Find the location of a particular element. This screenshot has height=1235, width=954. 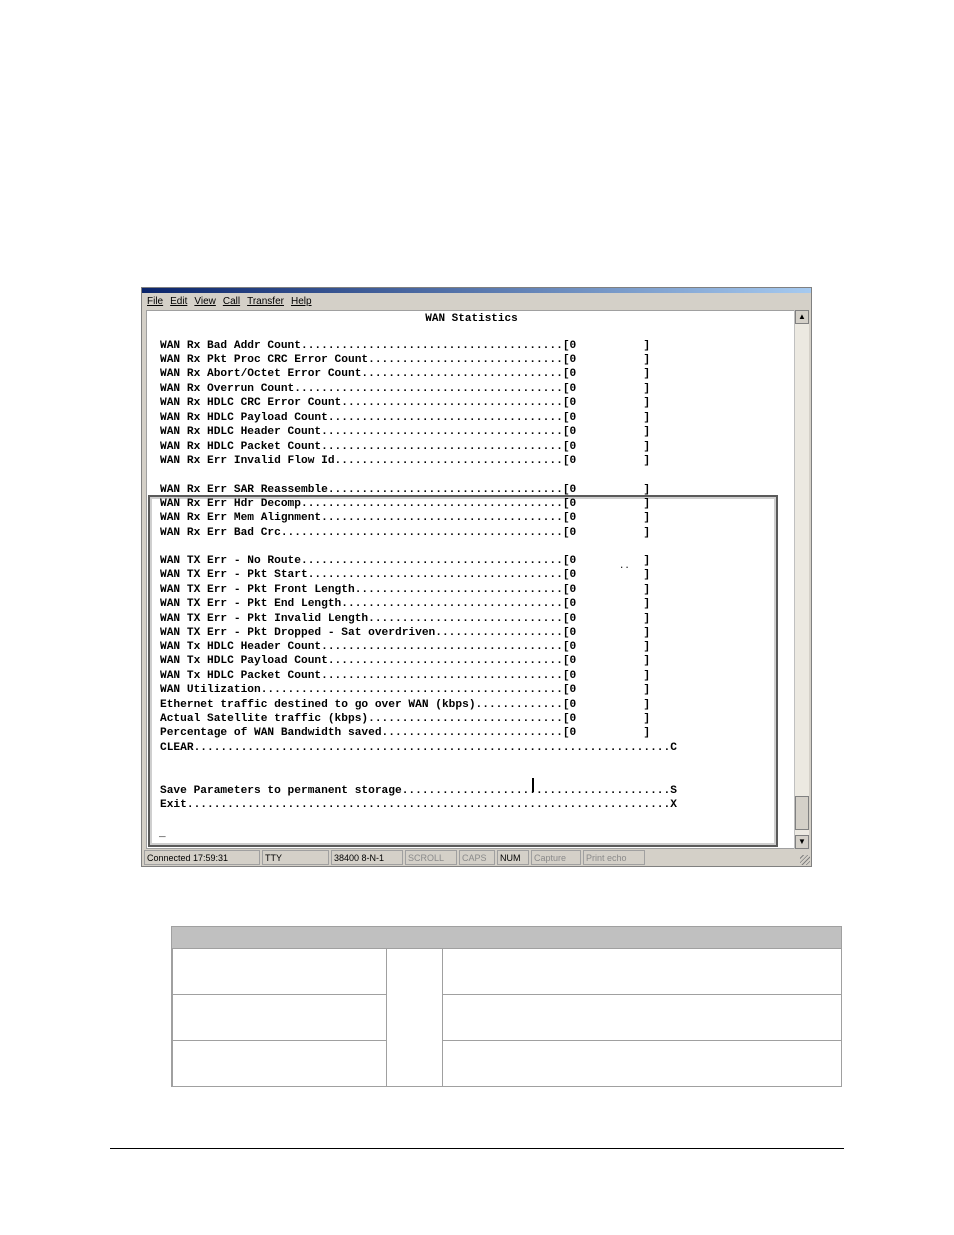

menu-help: Help is located at coordinates (301, 301).